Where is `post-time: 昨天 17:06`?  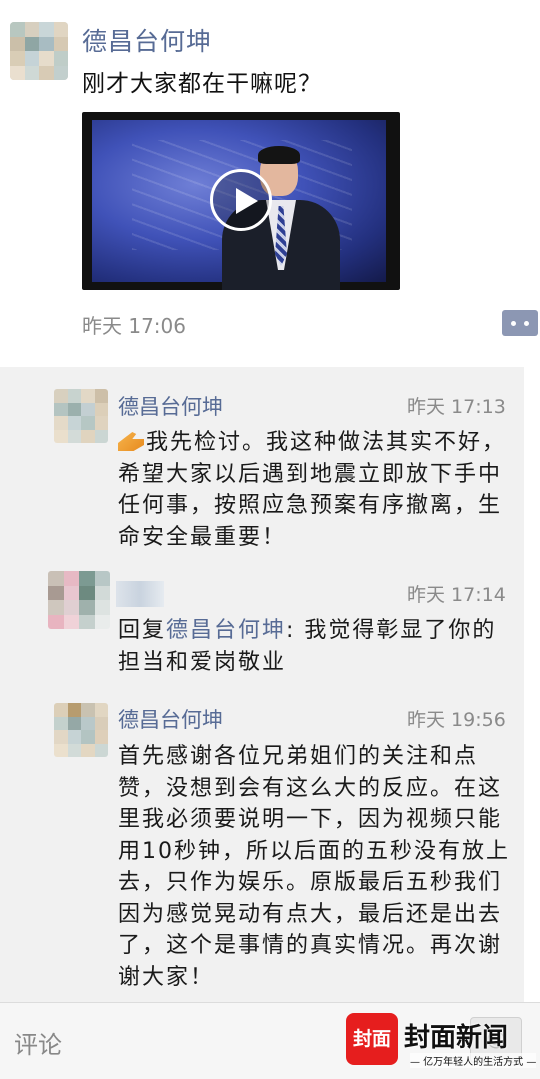
post-time: 昨天 17:06 is located at coordinates (134, 326).